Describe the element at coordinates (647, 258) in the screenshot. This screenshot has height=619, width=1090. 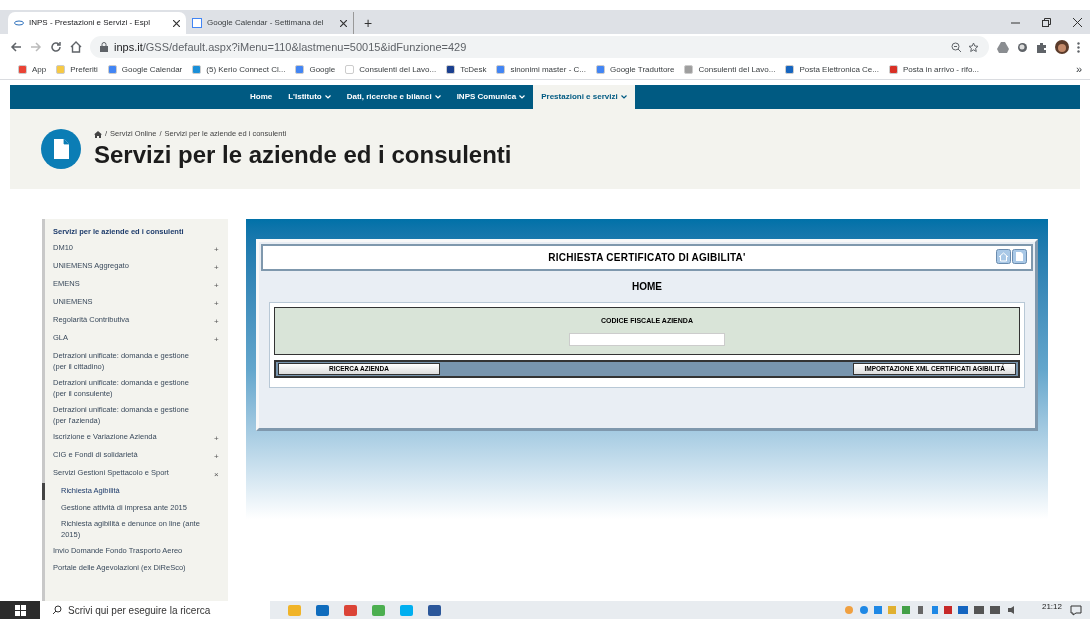
I see `app-title: RICHIESTA CERTIFICATO DI AGIBILITA'` at that location.